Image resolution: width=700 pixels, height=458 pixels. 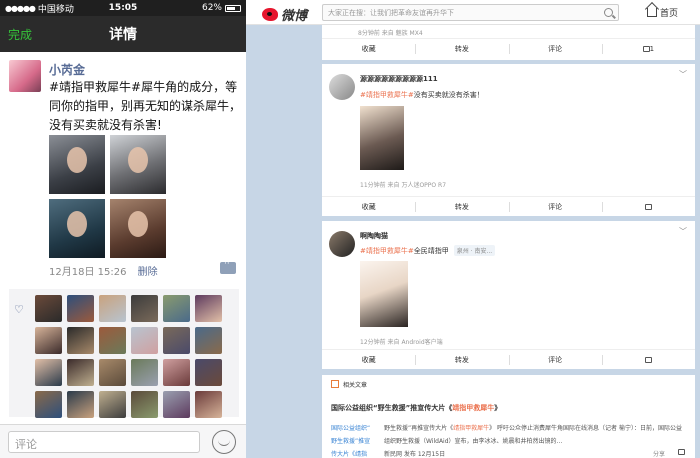 What do you see at coordinates (390, 33) in the screenshot?
I see `feed-source: 8分钟前 来自 魅族 MX4` at bounding box center [390, 33].